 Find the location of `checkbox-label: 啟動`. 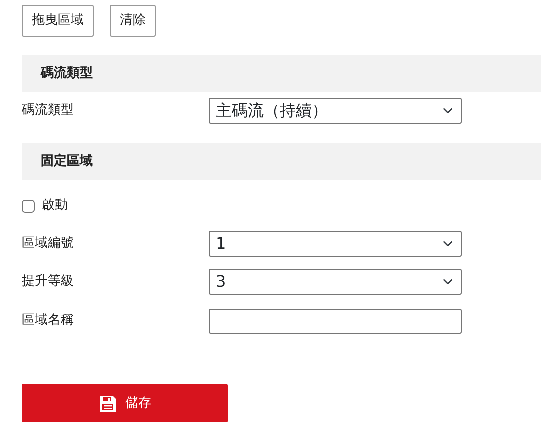

checkbox-label: 啟動 is located at coordinates (55, 206).